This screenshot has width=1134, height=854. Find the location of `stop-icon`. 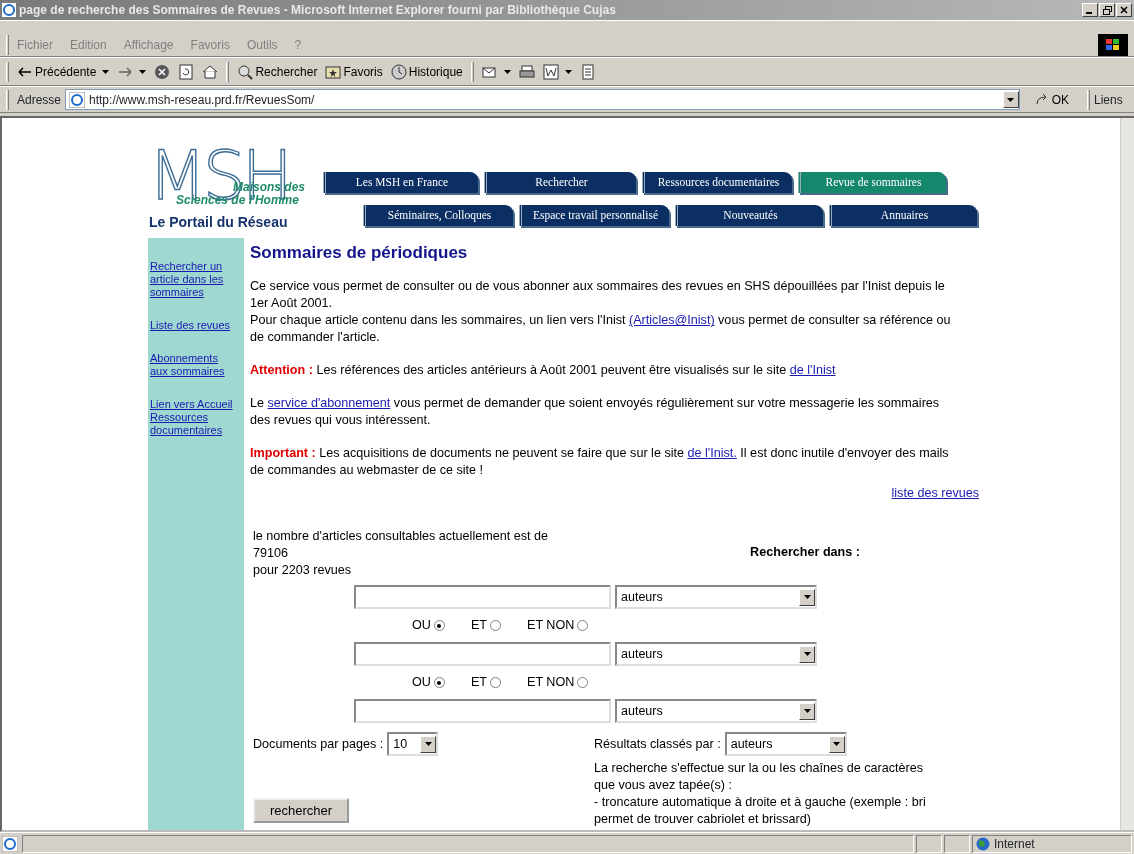

stop-icon is located at coordinates (162, 71).